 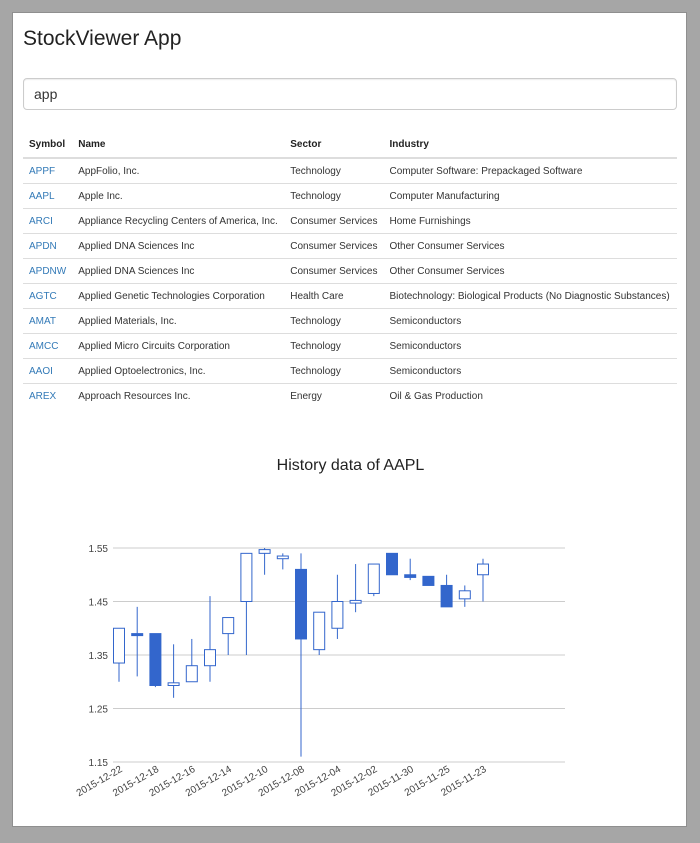 What do you see at coordinates (334, 145) in the screenshot?
I see `column-header-sector: Sector` at bounding box center [334, 145].